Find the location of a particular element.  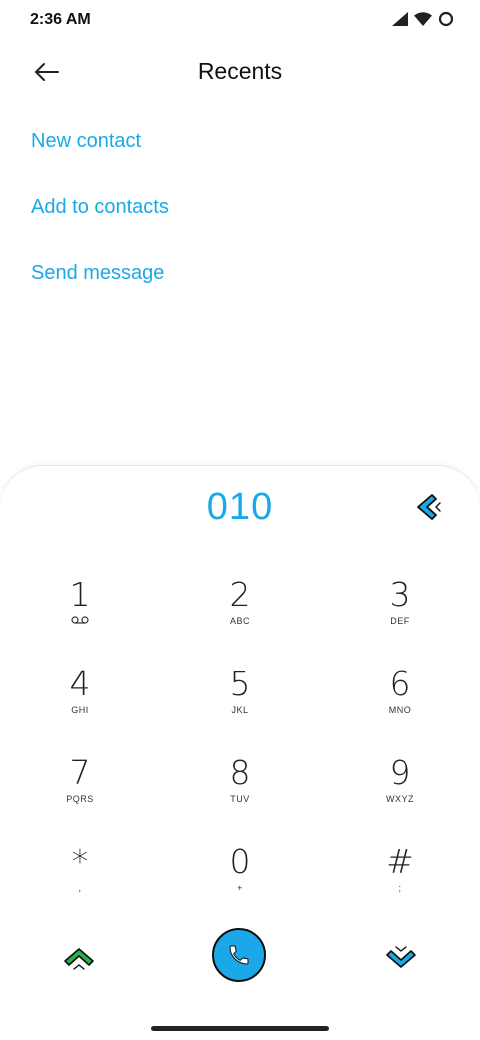

key-letters: + is located at coordinates (240, 888).